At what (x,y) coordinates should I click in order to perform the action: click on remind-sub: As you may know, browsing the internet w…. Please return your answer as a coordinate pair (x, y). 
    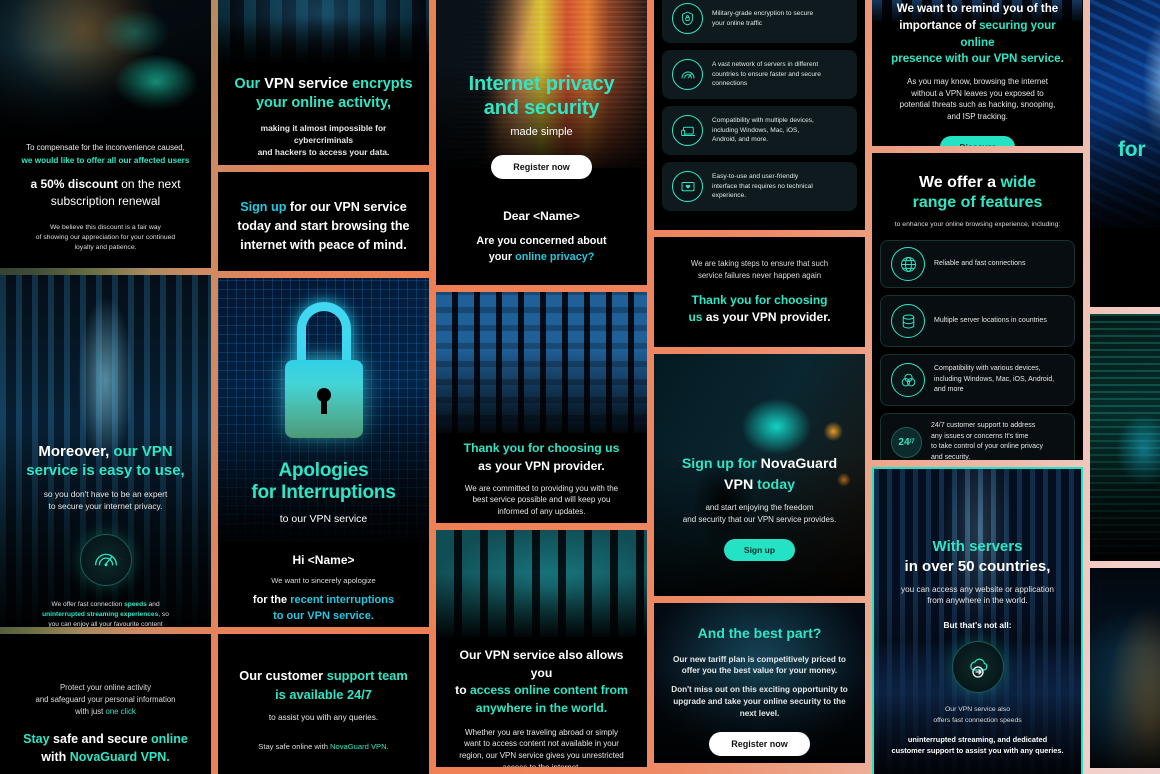
    Looking at the image, I should click on (977, 99).